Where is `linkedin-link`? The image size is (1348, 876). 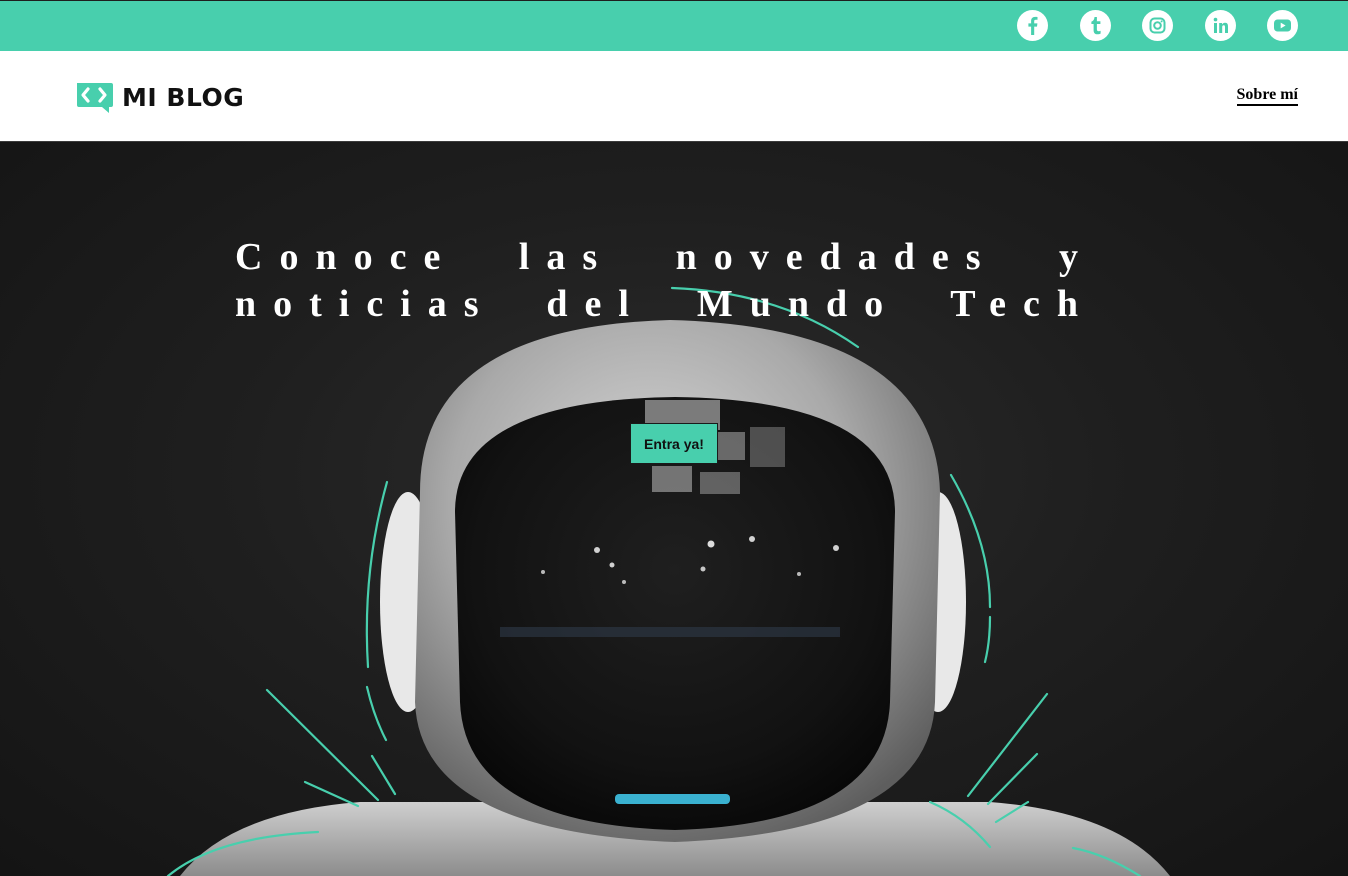 linkedin-link is located at coordinates (1220, 25).